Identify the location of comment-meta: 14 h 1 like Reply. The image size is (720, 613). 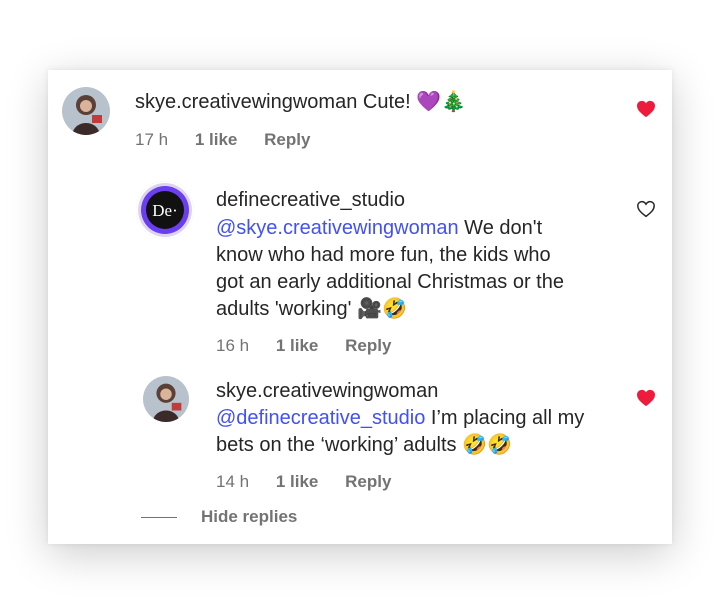
(303, 482).